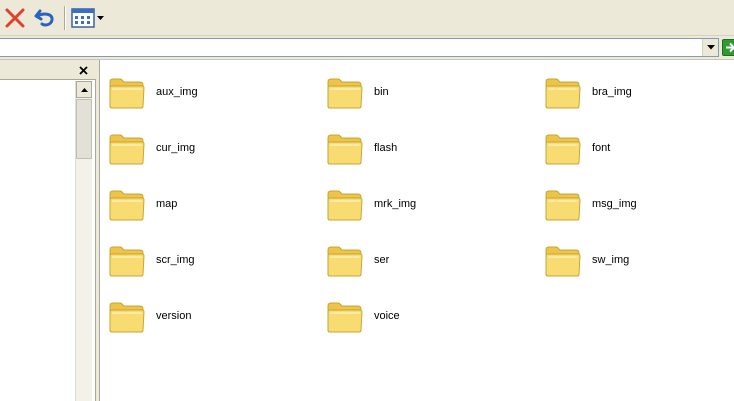  I want to click on folder-label: sw_img, so click(611, 260).